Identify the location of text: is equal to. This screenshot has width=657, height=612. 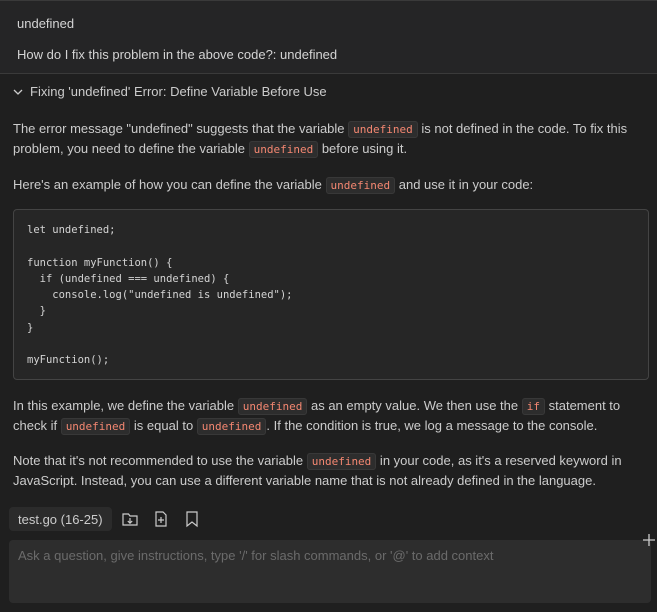
(163, 425).